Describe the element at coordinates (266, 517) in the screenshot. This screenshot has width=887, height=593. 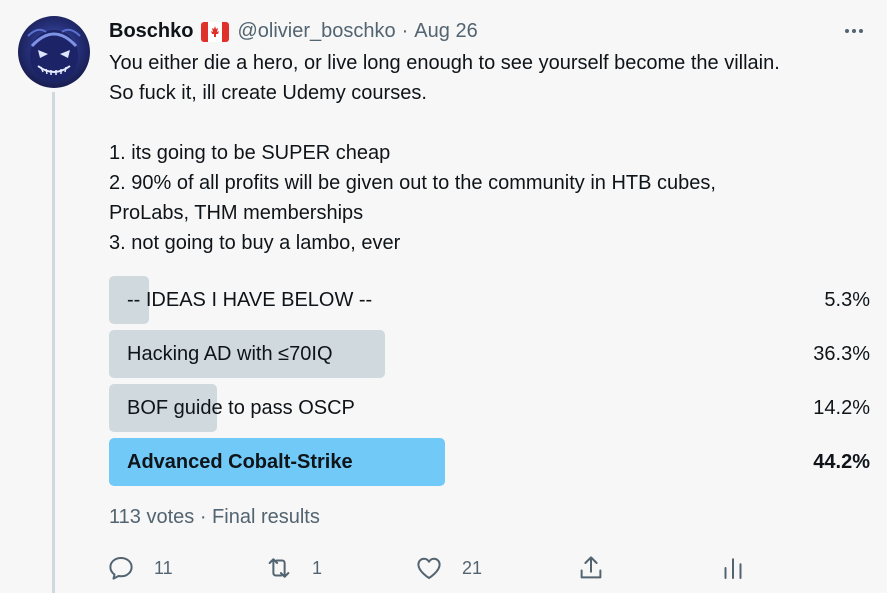
I see `poll-status: Final results` at that location.